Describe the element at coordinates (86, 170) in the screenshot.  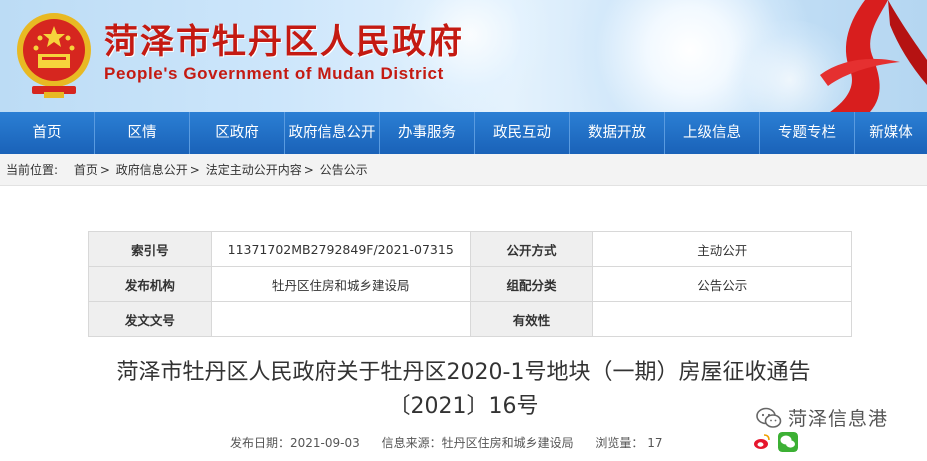
I see `breadcrumb-home-link: 首页` at that location.